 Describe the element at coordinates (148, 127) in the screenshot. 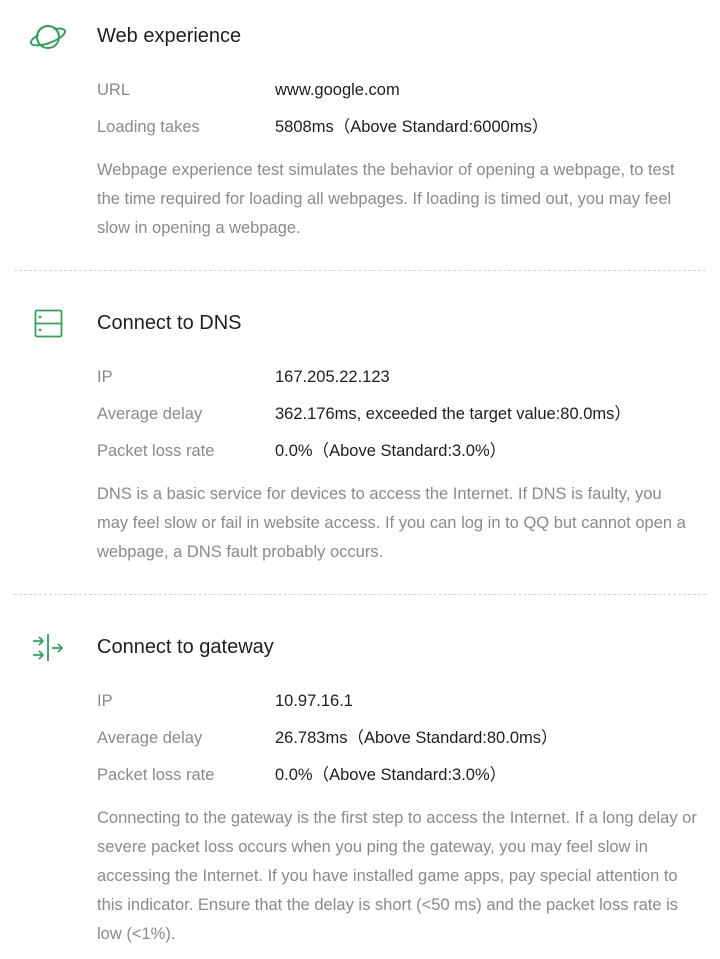

I see `row-label: Loading takes` at that location.